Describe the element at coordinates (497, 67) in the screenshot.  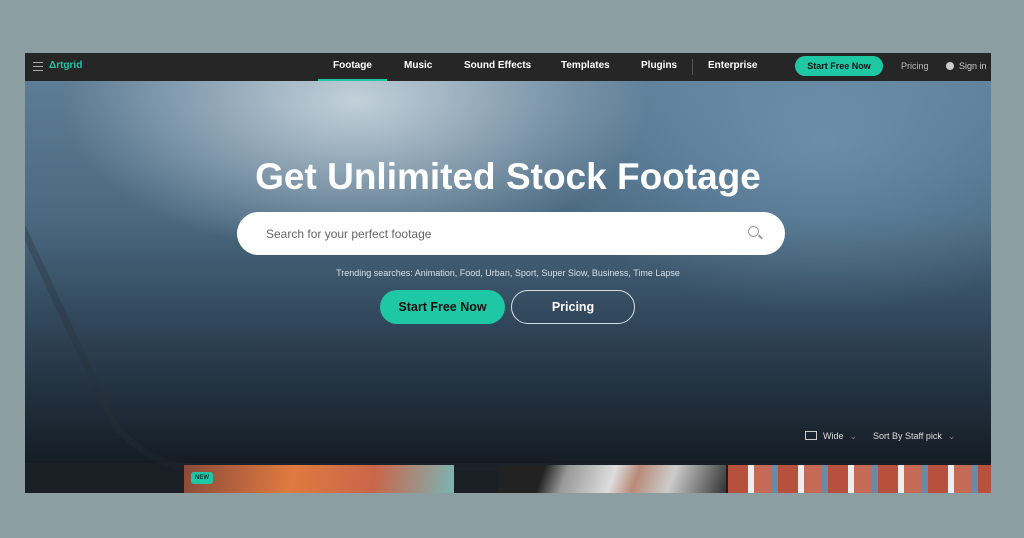
I see `nav-sound-effects: Sound Effects` at that location.